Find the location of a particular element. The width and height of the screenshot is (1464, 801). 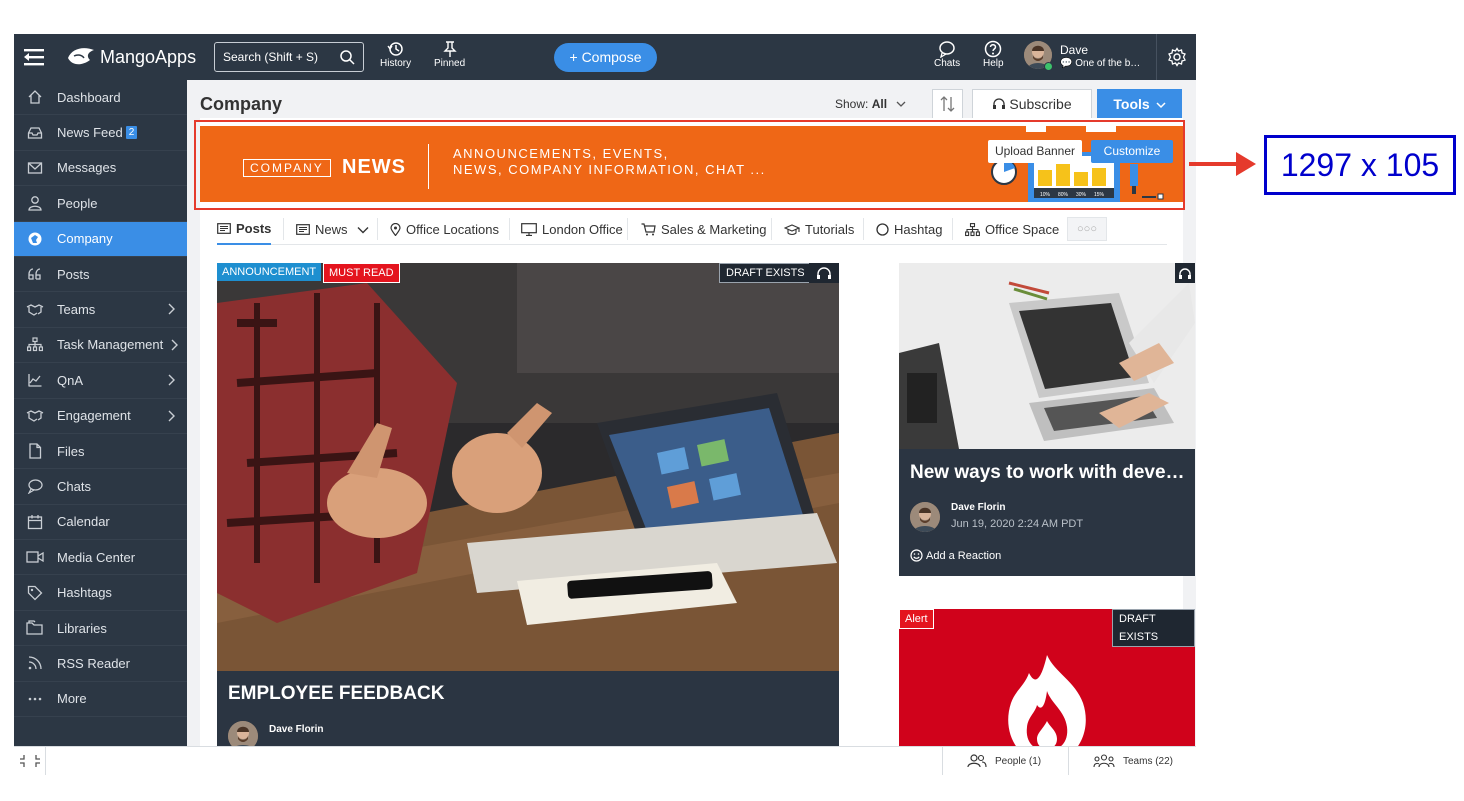

quote-icon is located at coordinates (35, 274).